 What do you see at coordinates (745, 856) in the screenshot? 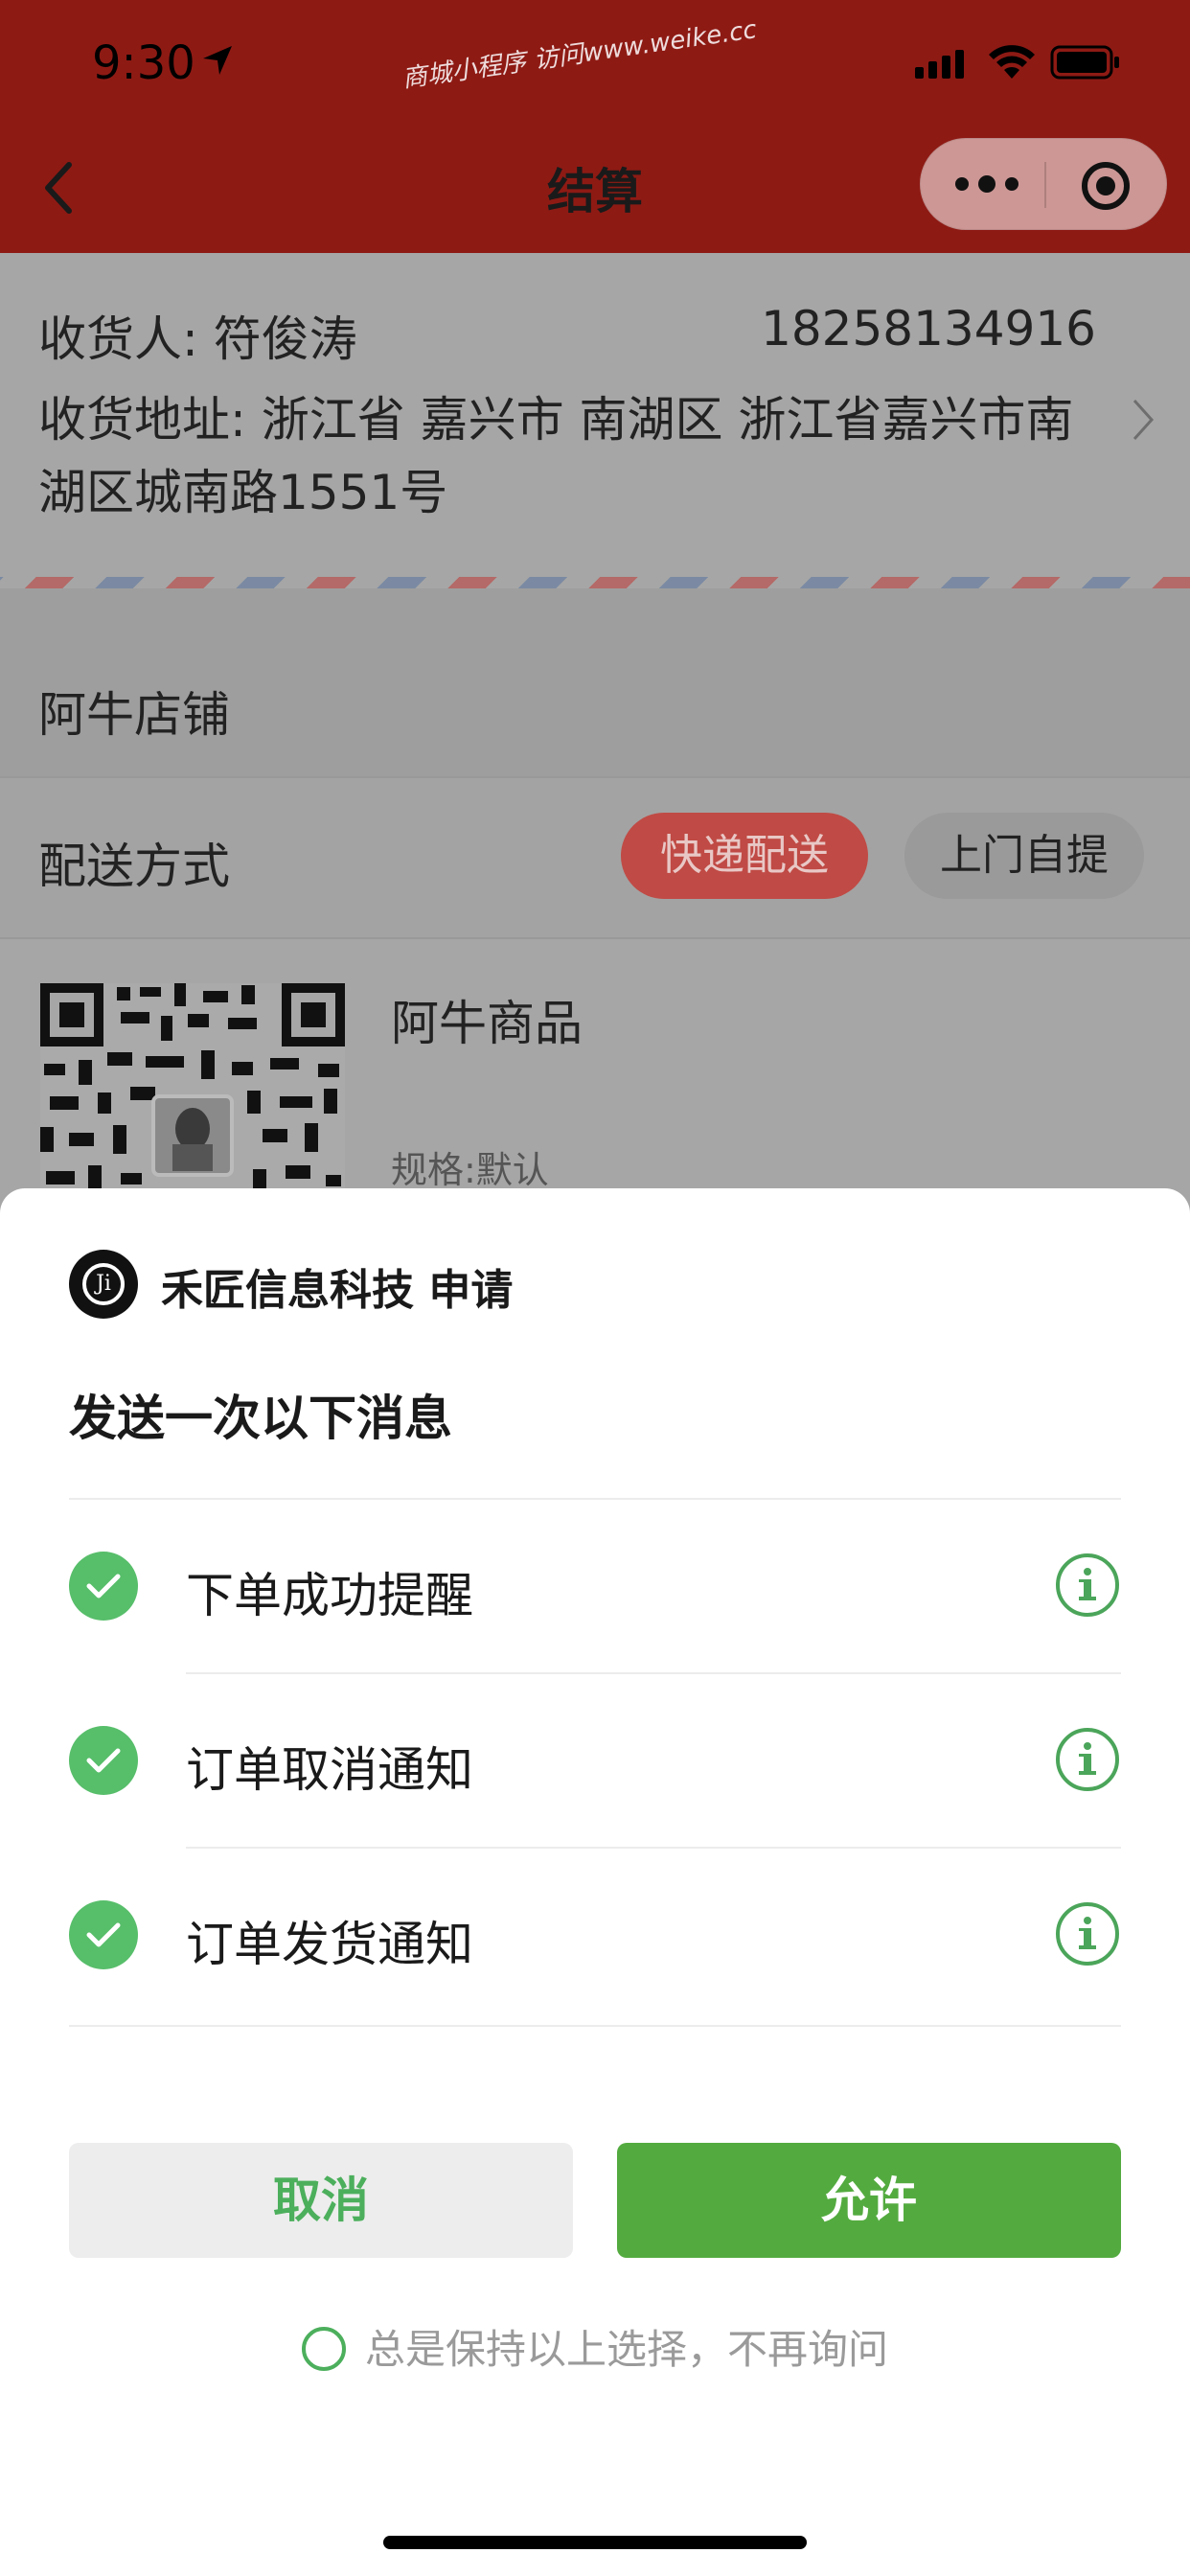
I see `express-delivery-button: 快递配送` at bounding box center [745, 856].